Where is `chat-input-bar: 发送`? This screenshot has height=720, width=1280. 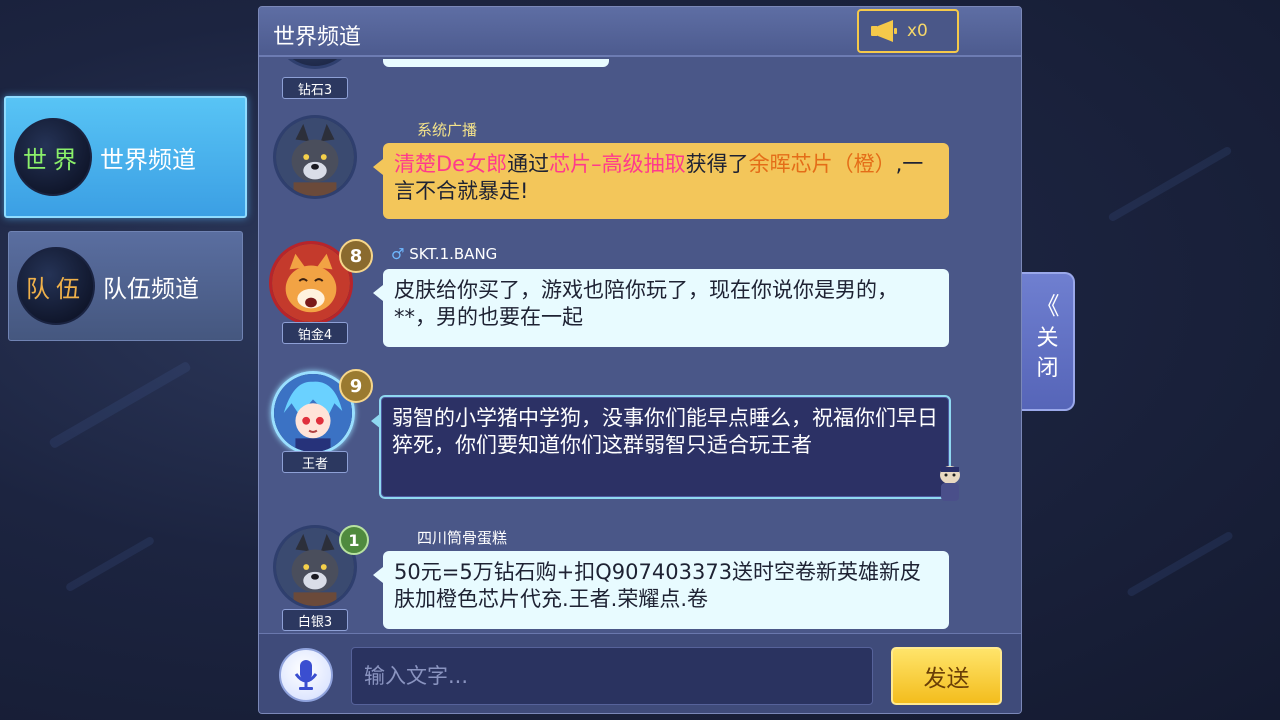 chat-input-bar: 发送 is located at coordinates (640, 673).